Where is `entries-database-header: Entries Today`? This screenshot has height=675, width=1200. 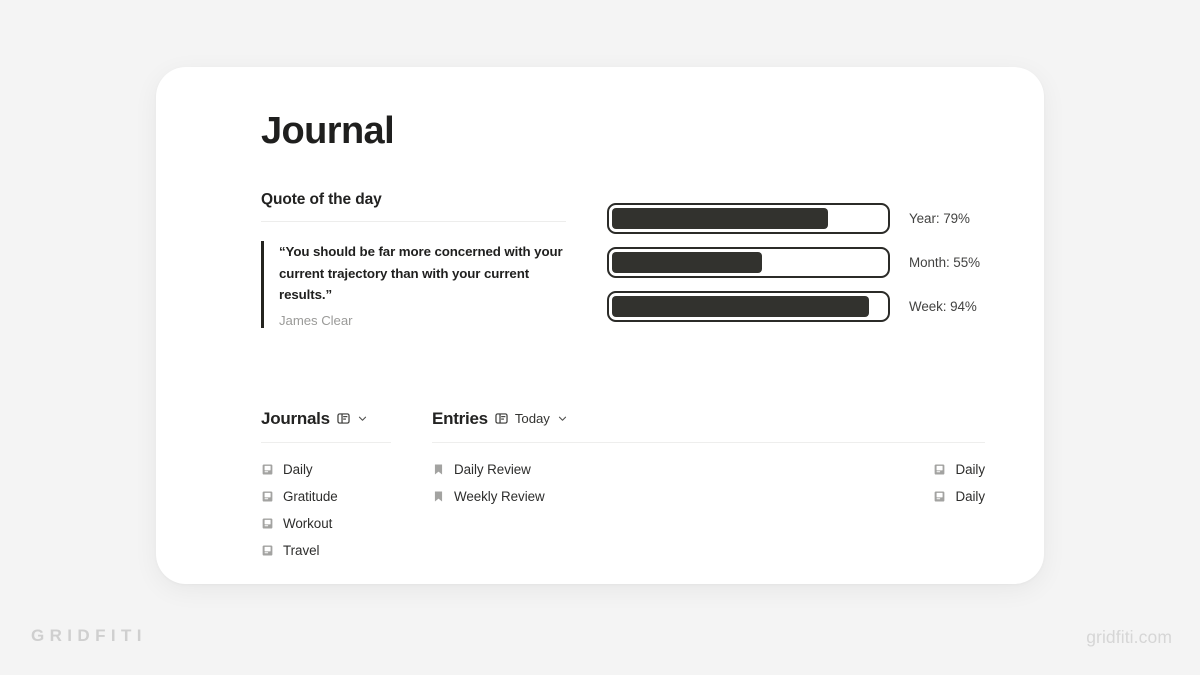
entries-database-header: Entries Today is located at coordinates (708, 419).